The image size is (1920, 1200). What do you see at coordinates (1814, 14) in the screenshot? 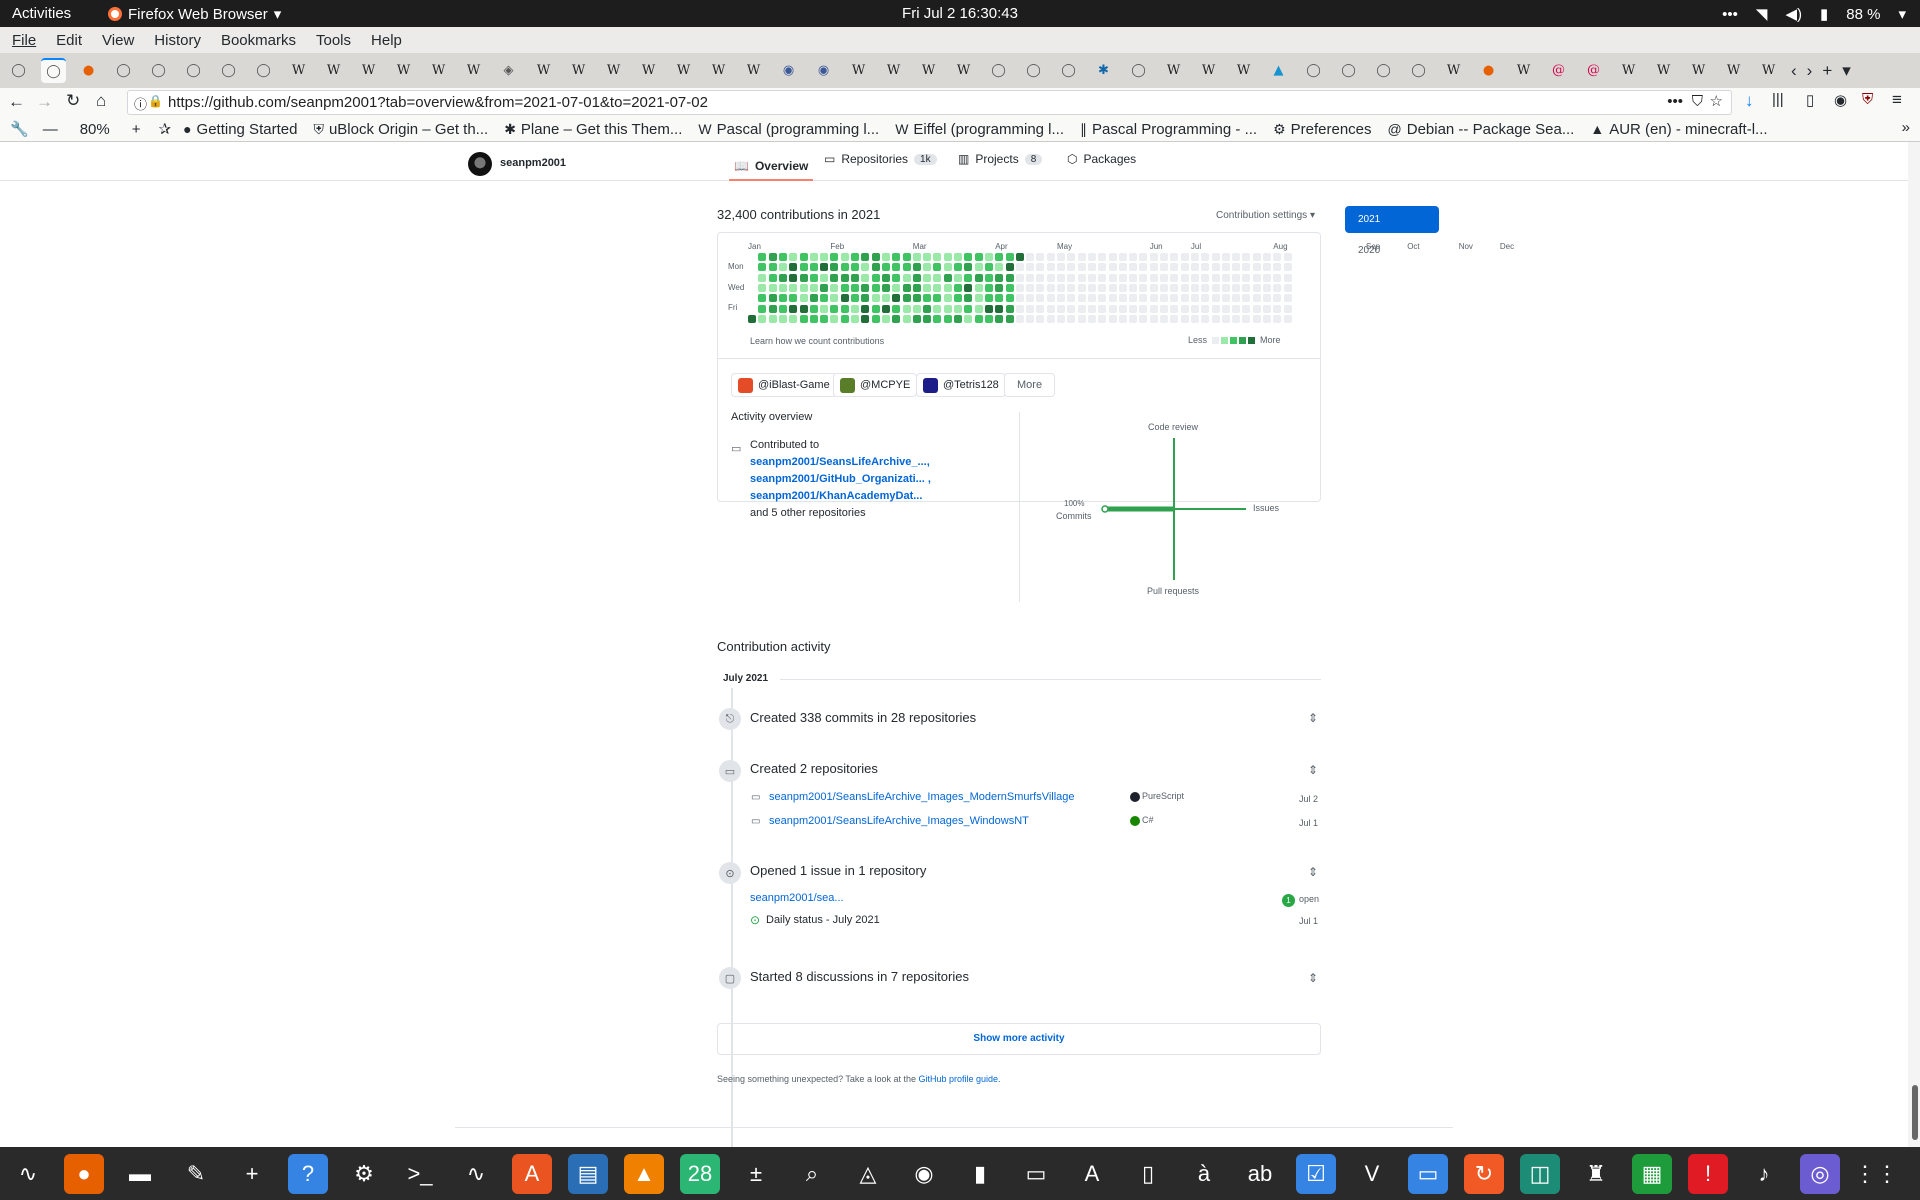
I see `system-tray: ••• ◥ ◀) ▮ 88 % ▾` at bounding box center [1814, 14].